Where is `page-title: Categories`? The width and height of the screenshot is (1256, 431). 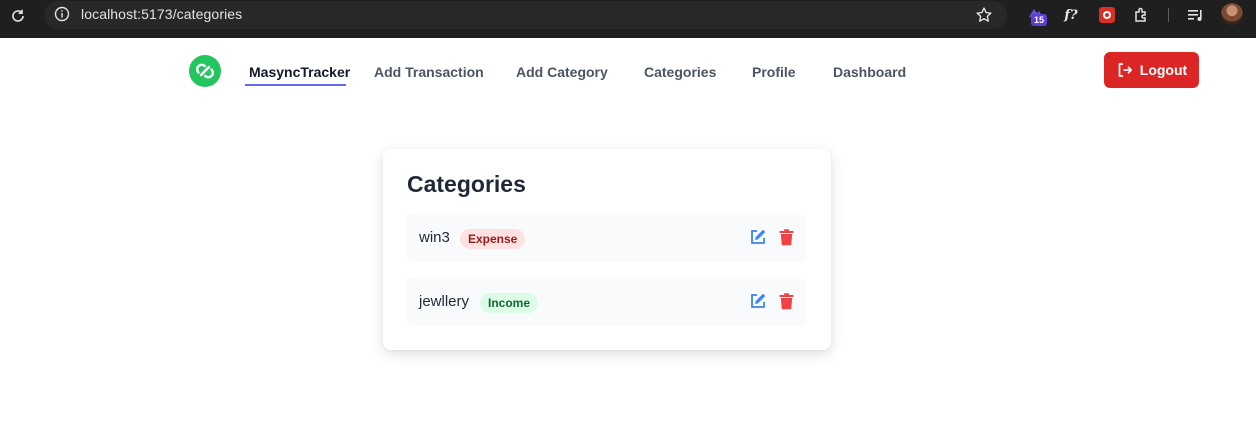 page-title: Categories is located at coordinates (466, 184).